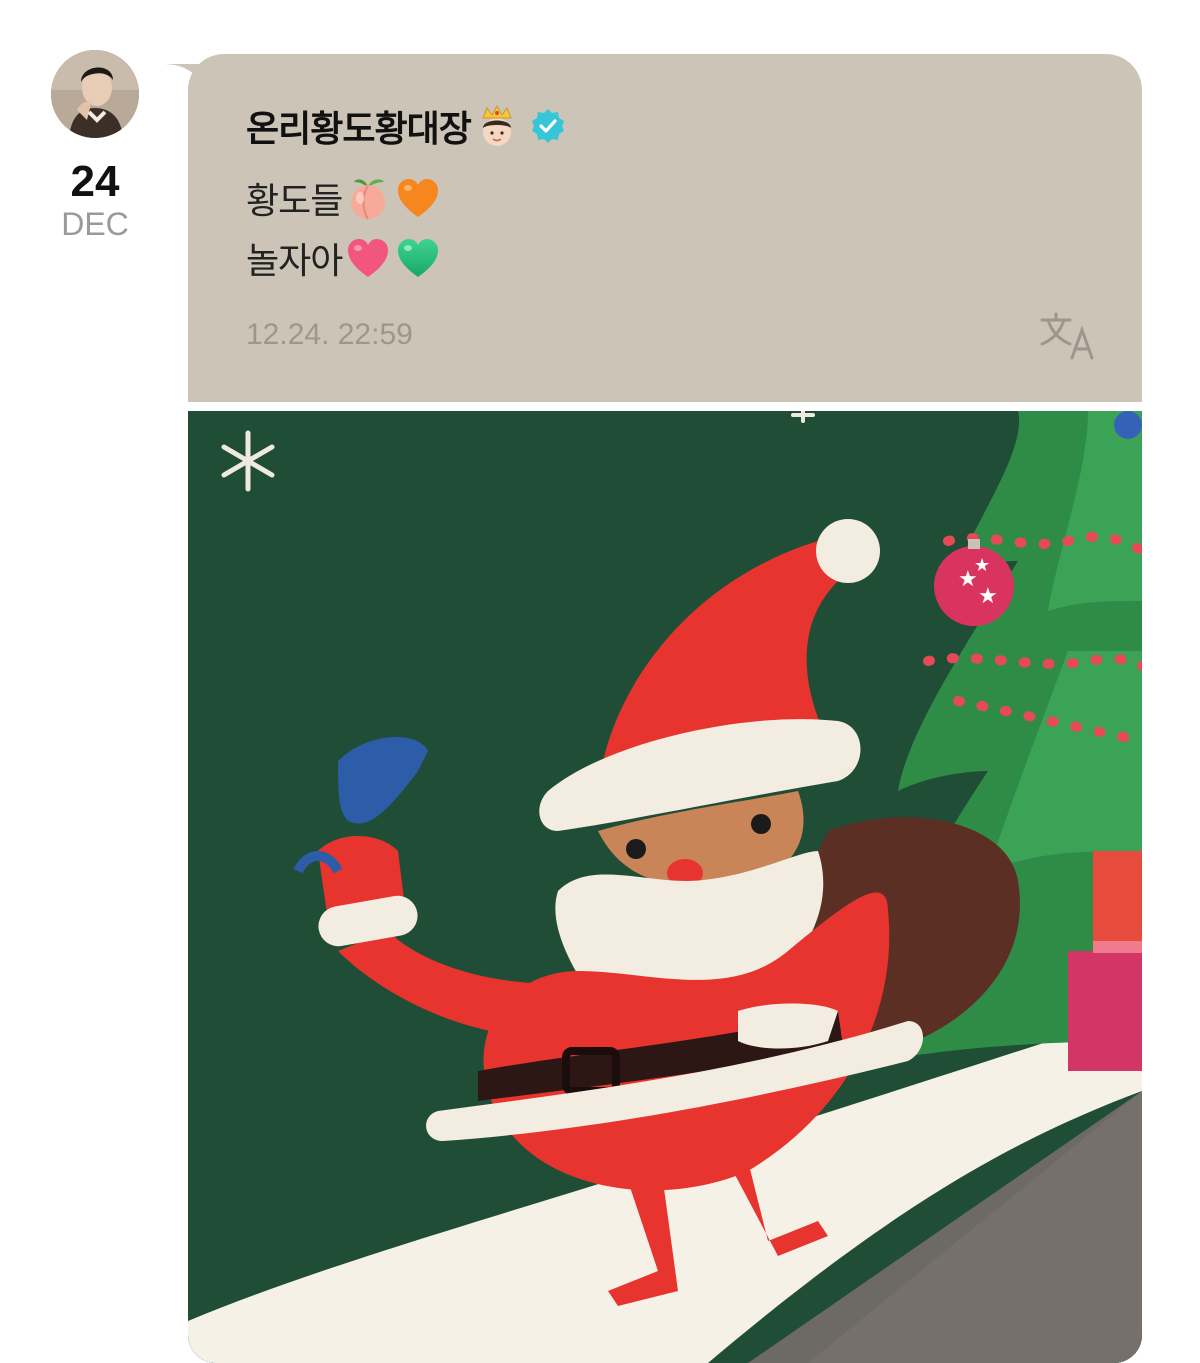  Describe the element at coordinates (368, 258) in the screenshot. I see `pink-heart-emoji` at that location.